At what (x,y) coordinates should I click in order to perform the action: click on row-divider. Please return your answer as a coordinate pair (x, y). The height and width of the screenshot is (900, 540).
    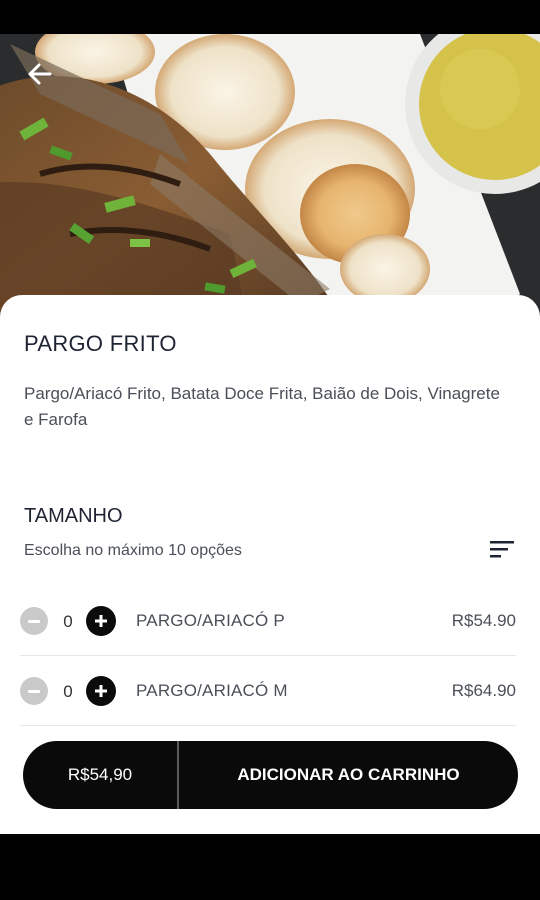
    Looking at the image, I should click on (268, 725).